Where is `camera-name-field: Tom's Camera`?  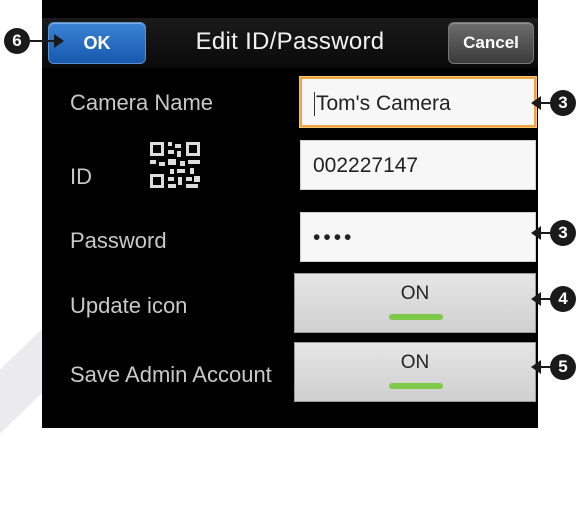
camera-name-field: Tom's Camera is located at coordinates (418, 102).